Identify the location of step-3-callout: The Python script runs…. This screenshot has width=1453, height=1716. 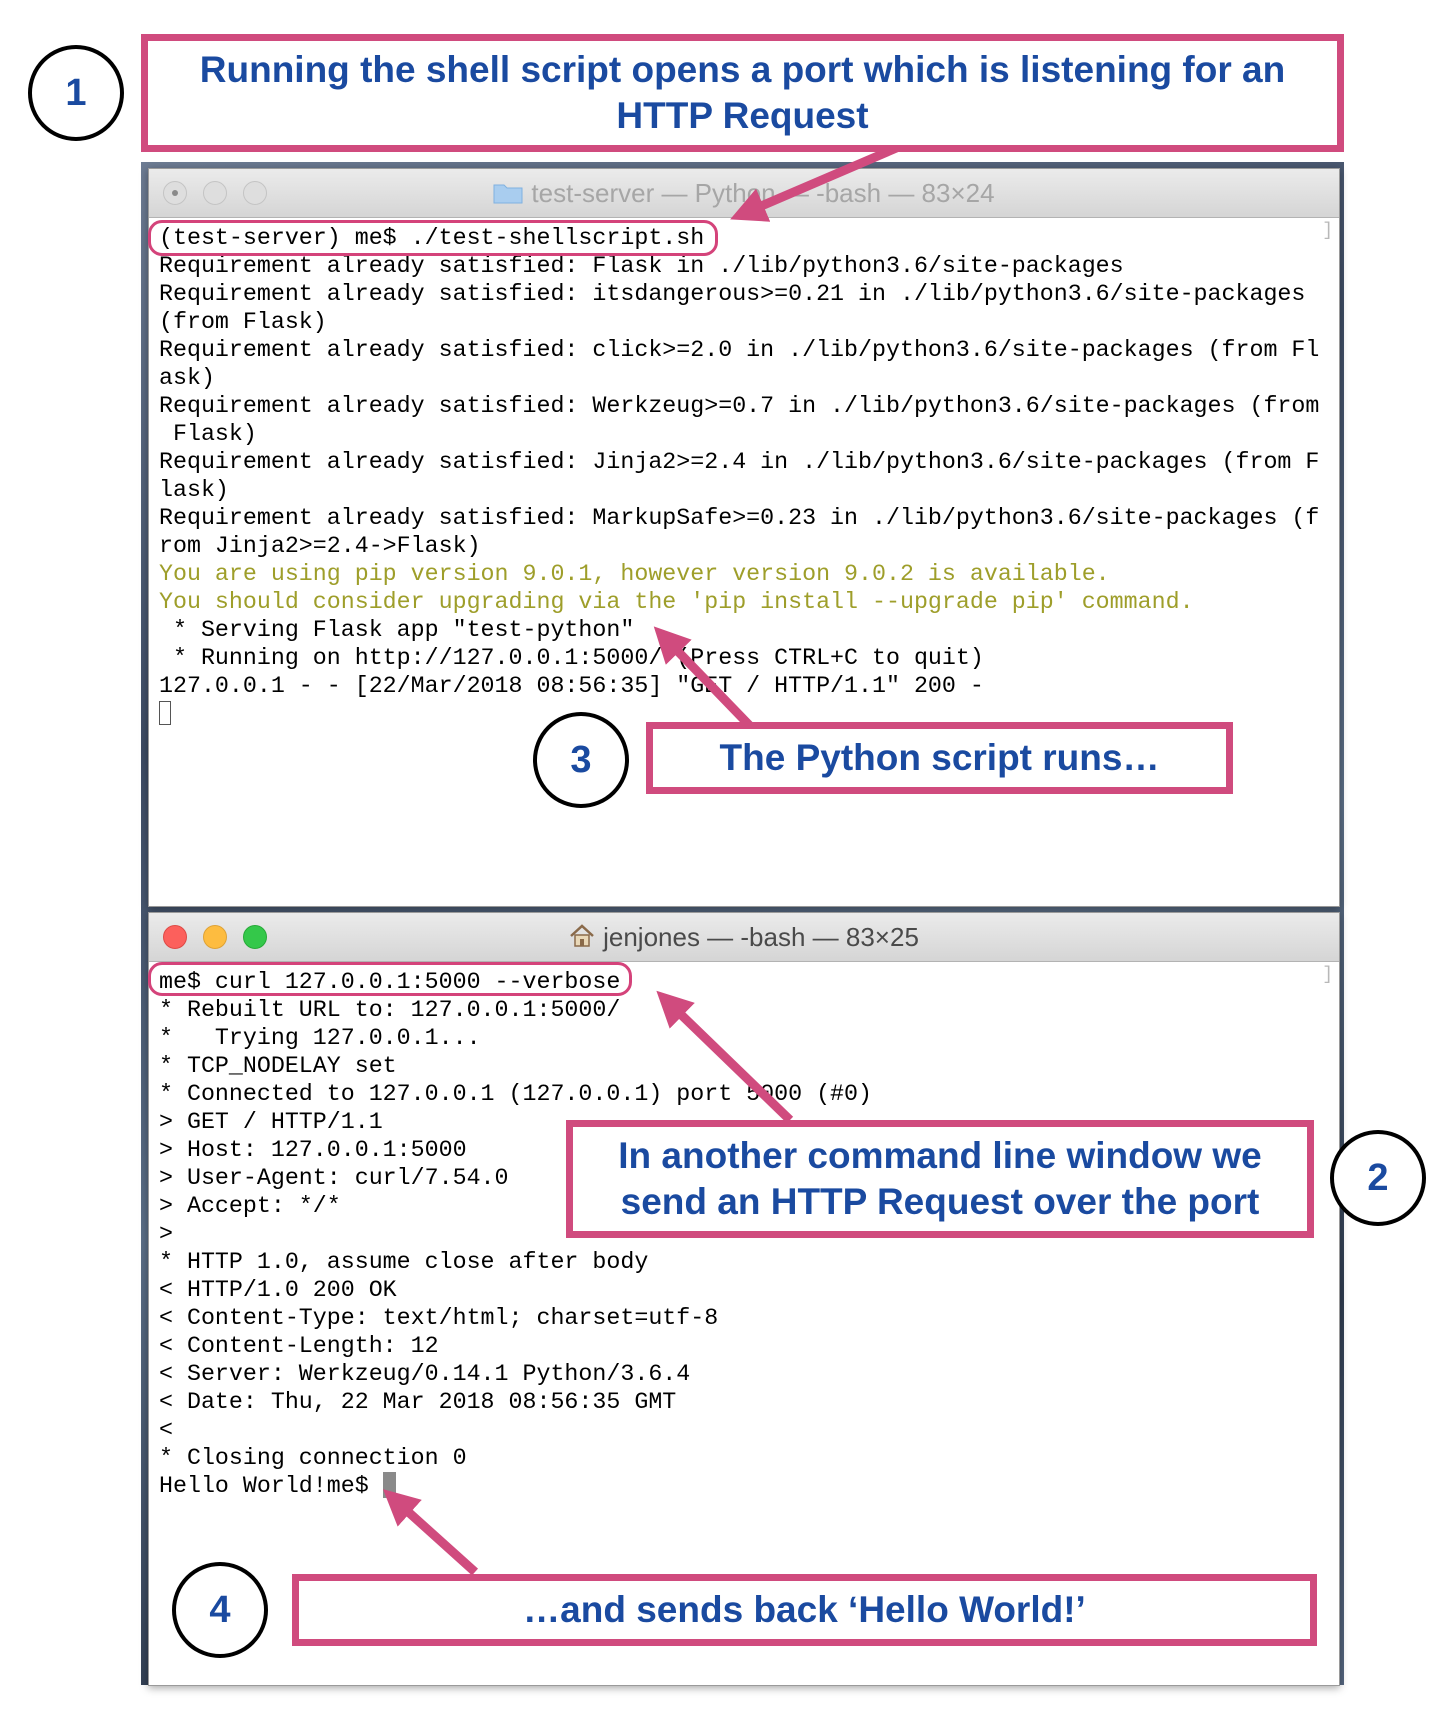
(939, 758).